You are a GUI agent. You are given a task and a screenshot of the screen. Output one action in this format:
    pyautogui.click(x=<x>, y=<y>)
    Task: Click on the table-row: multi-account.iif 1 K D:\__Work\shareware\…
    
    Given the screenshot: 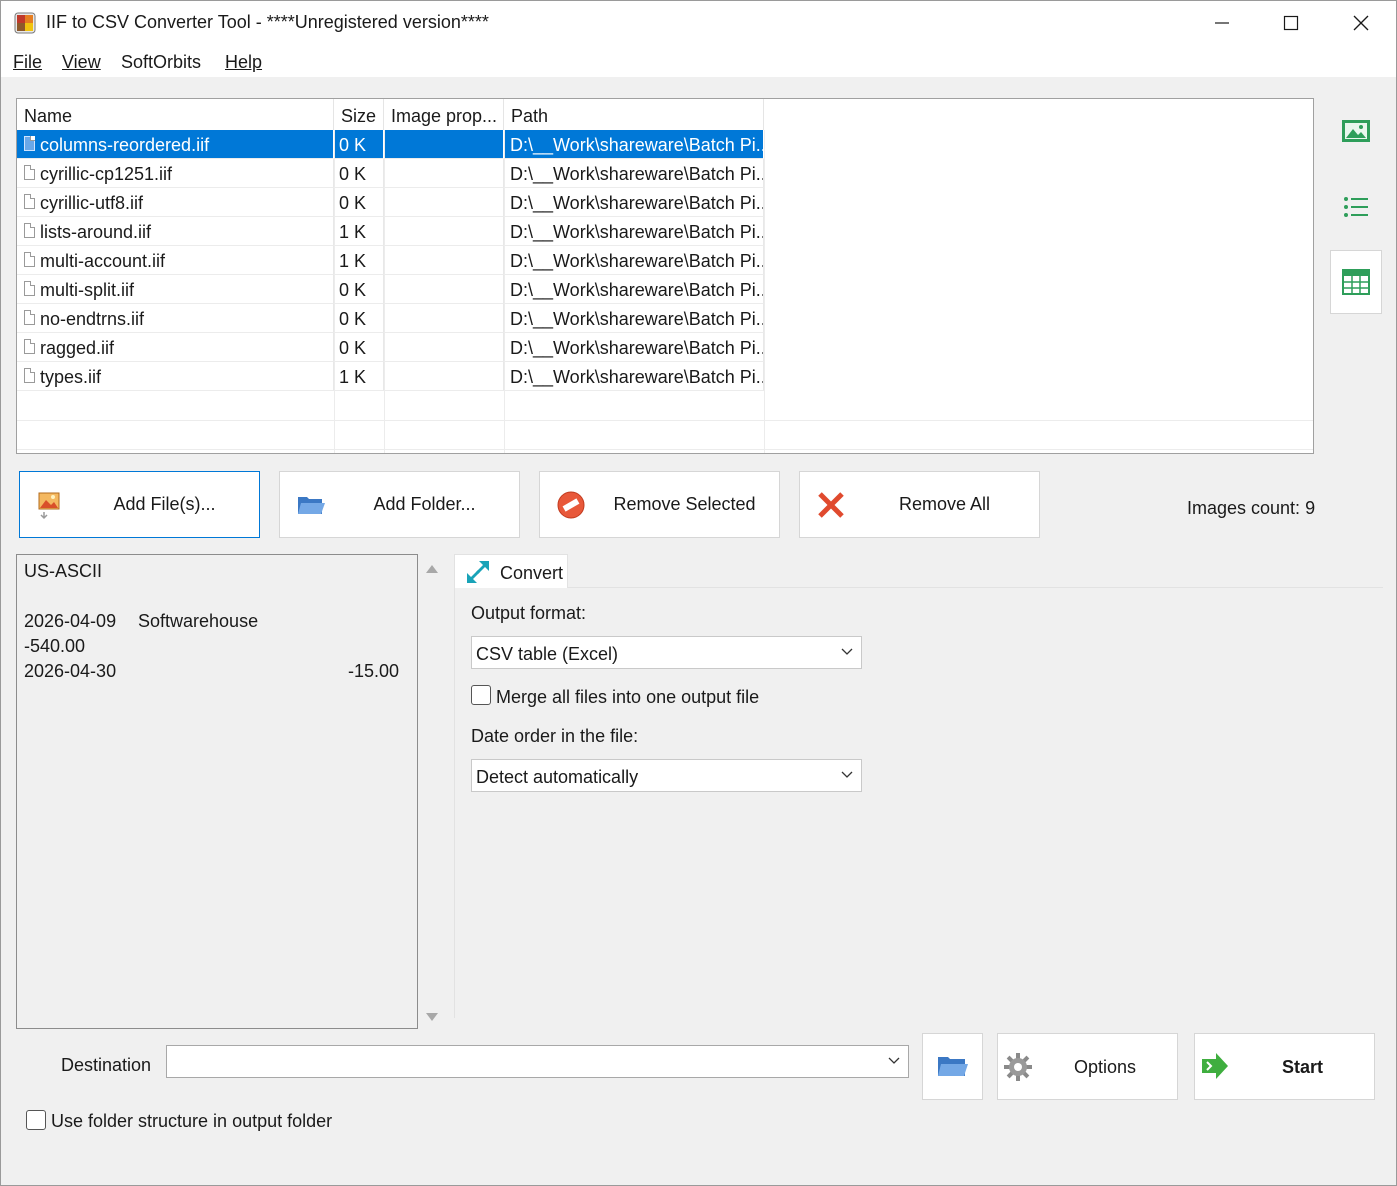 What is the action you would take?
    pyautogui.click(x=390, y=260)
    